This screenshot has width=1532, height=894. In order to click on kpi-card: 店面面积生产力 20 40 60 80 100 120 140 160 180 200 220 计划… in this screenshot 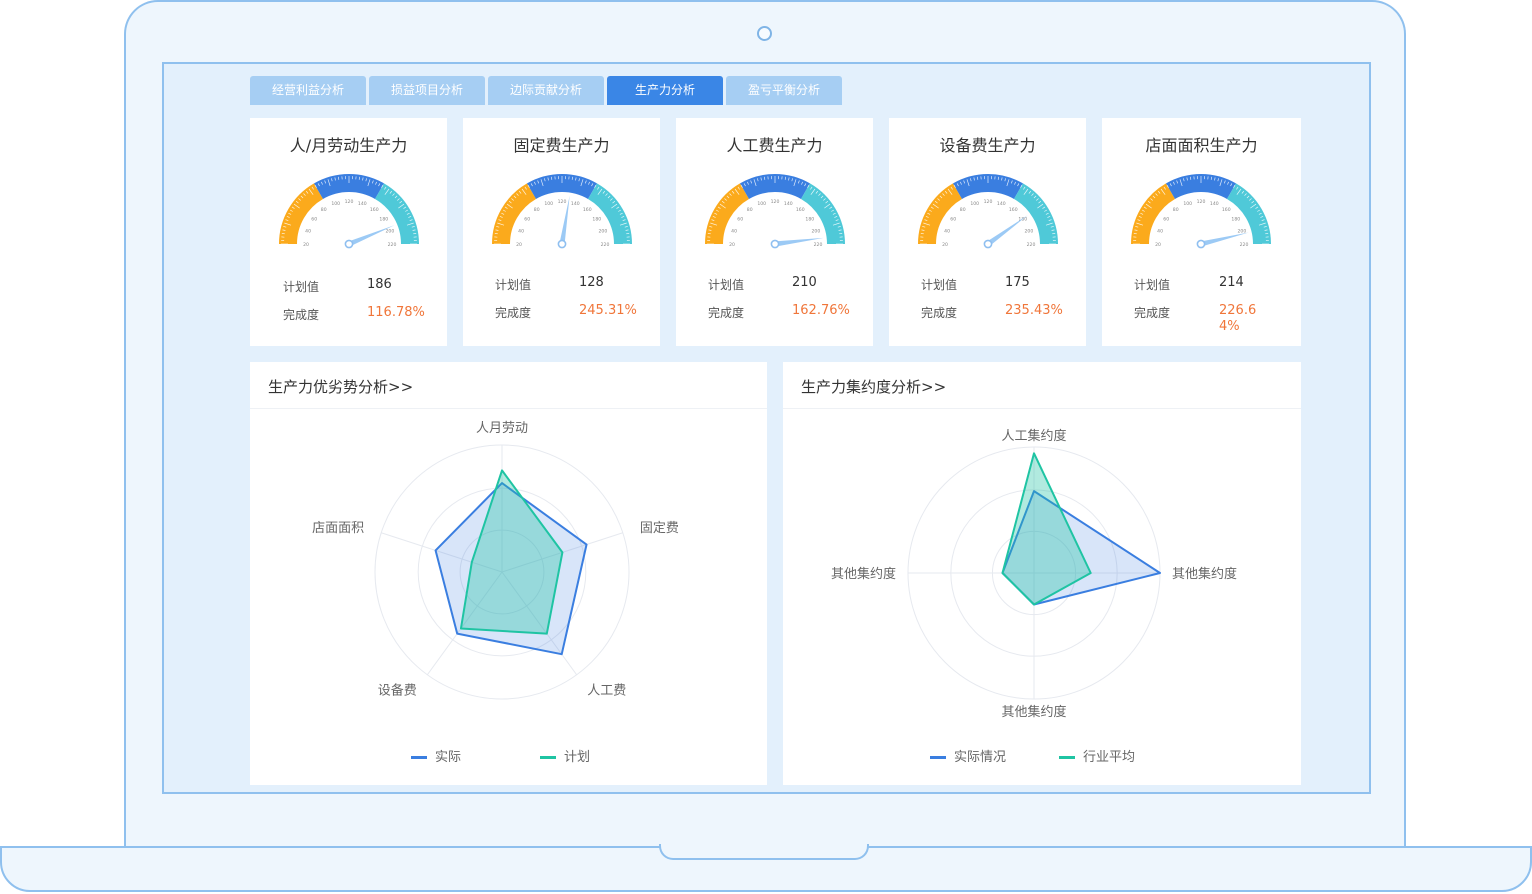, I will do `click(1201, 232)`.